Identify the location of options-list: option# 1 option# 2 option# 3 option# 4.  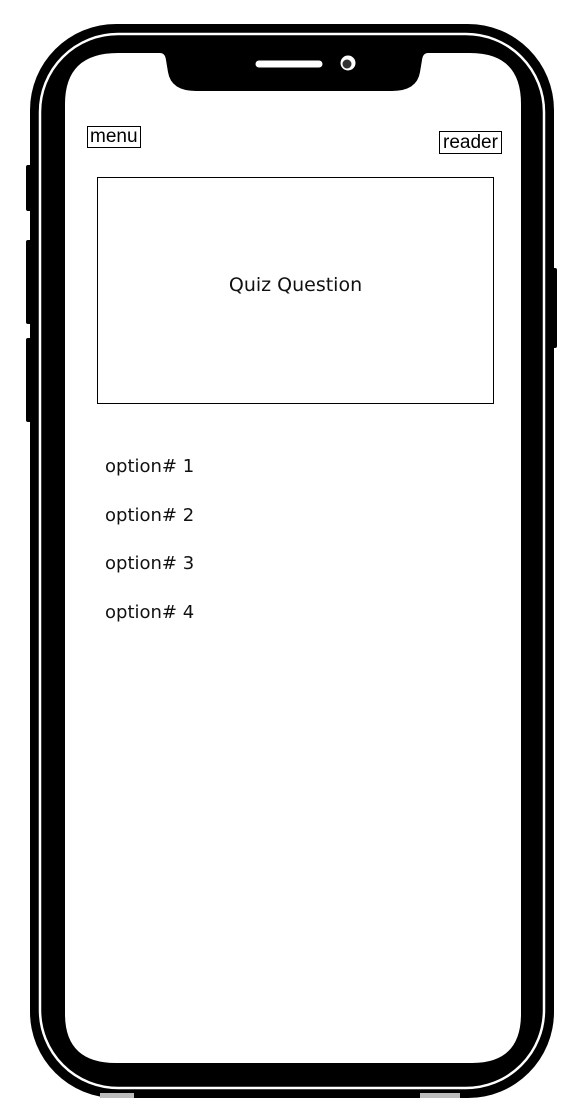
(149, 550).